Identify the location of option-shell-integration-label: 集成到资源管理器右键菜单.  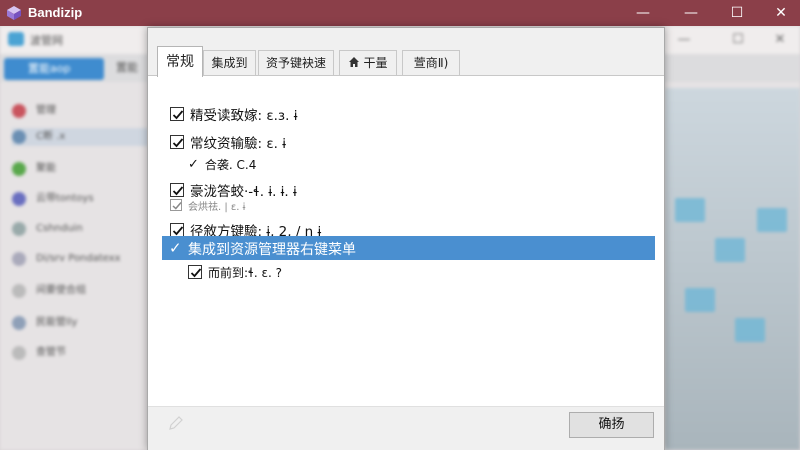
(272, 250).